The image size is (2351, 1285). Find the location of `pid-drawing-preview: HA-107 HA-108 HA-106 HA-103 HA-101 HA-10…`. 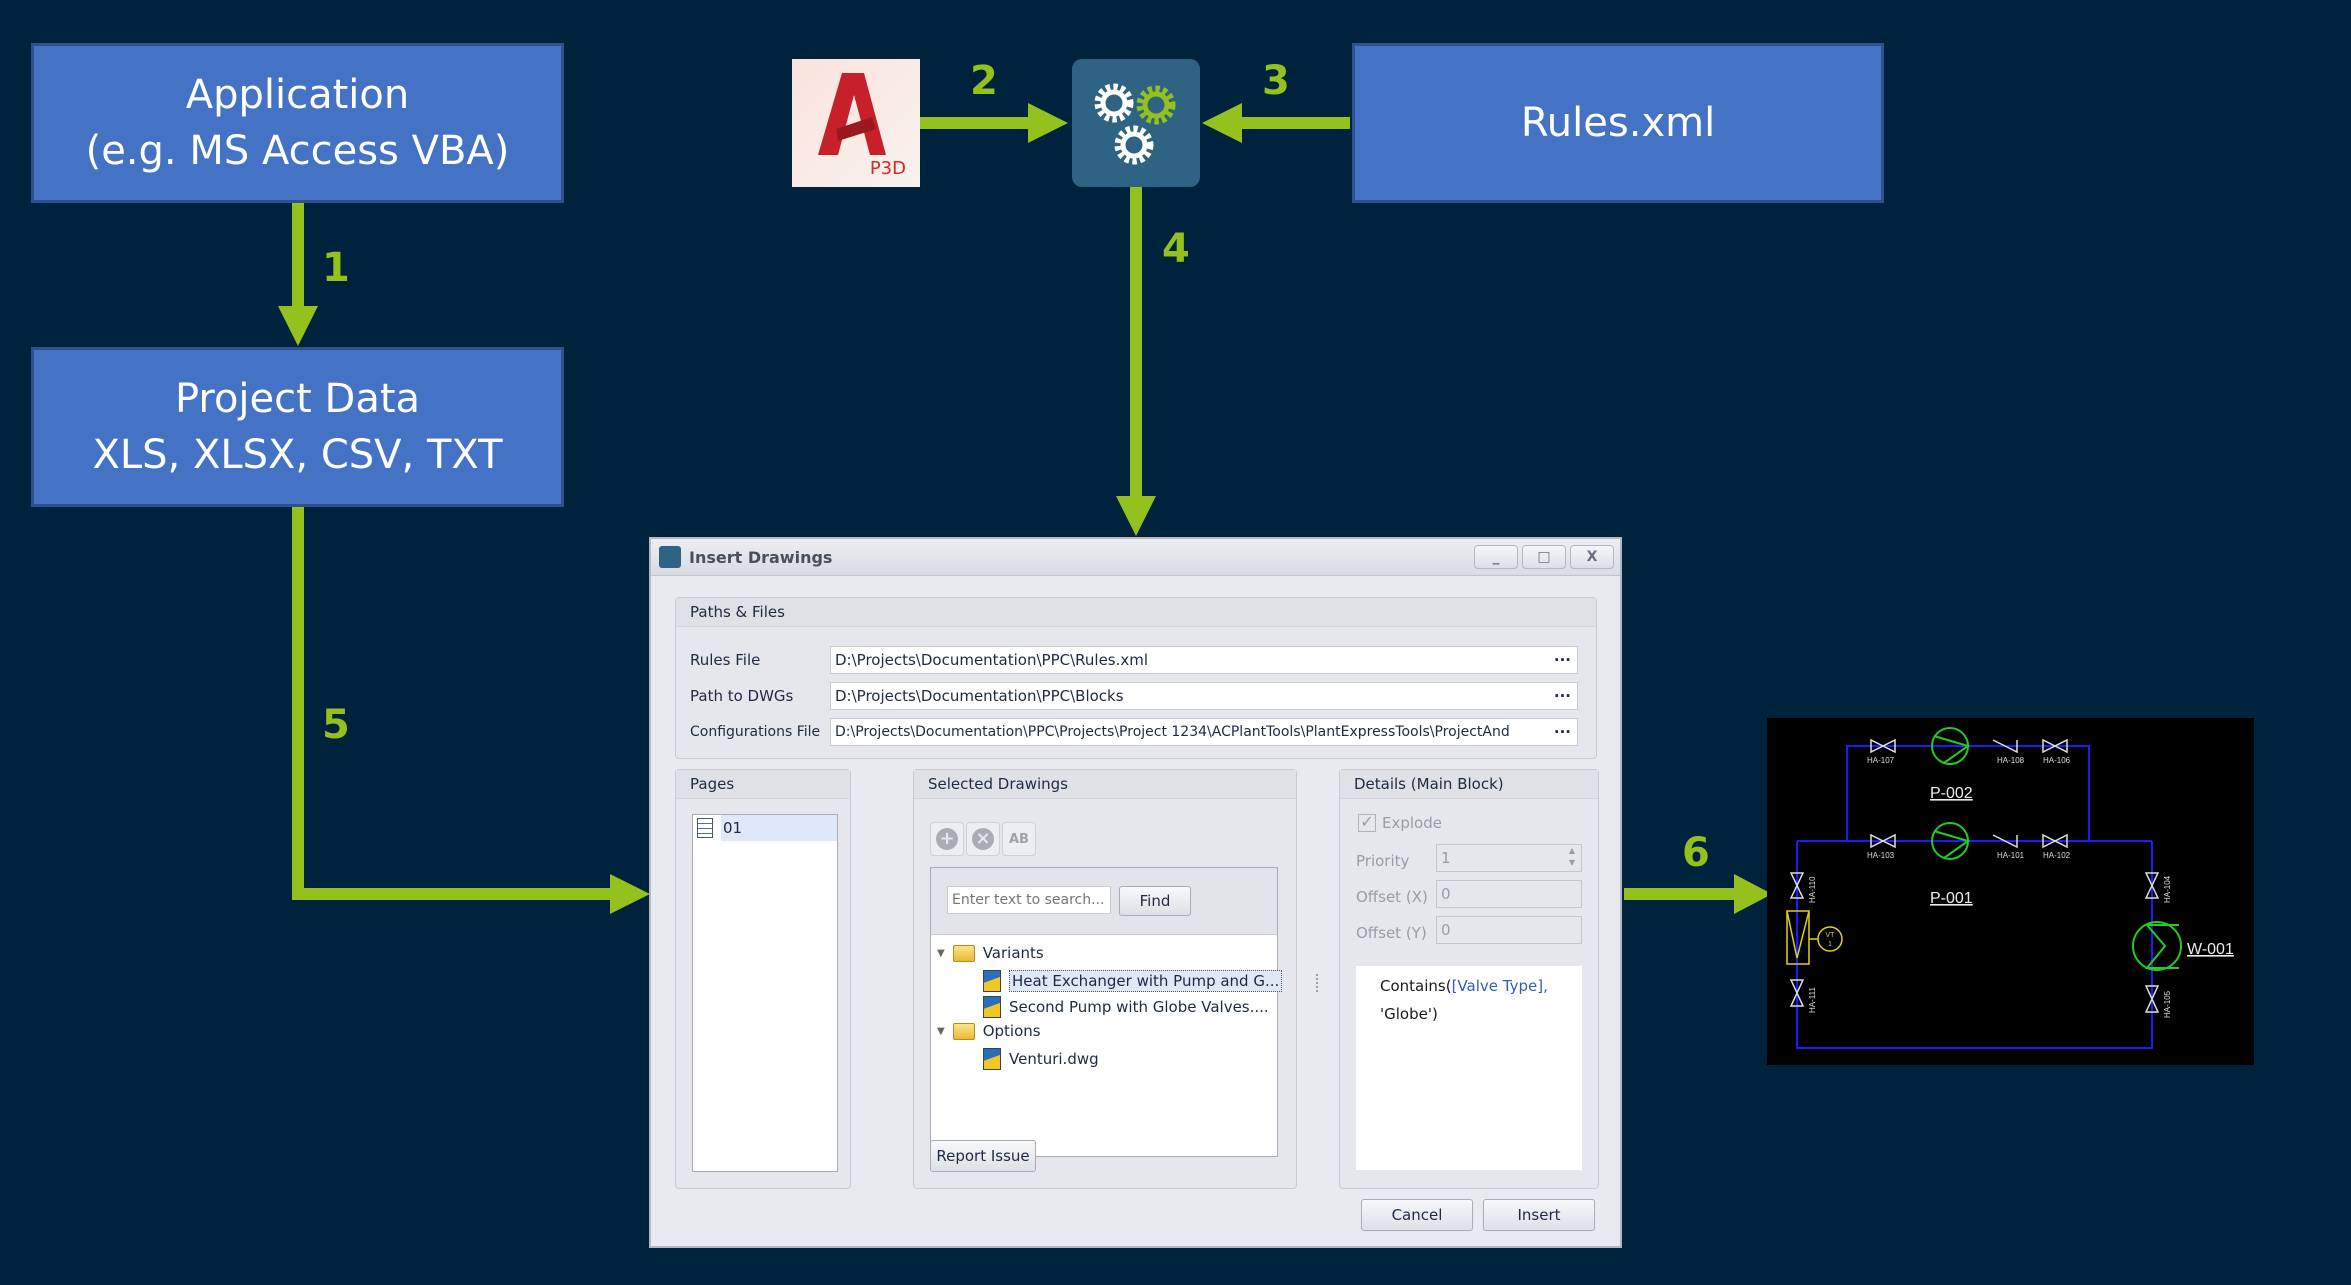

pid-drawing-preview: HA-107 HA-108 HA-106 HA-103 HA-101 HA-10… is located at coordinates (2010, 891).